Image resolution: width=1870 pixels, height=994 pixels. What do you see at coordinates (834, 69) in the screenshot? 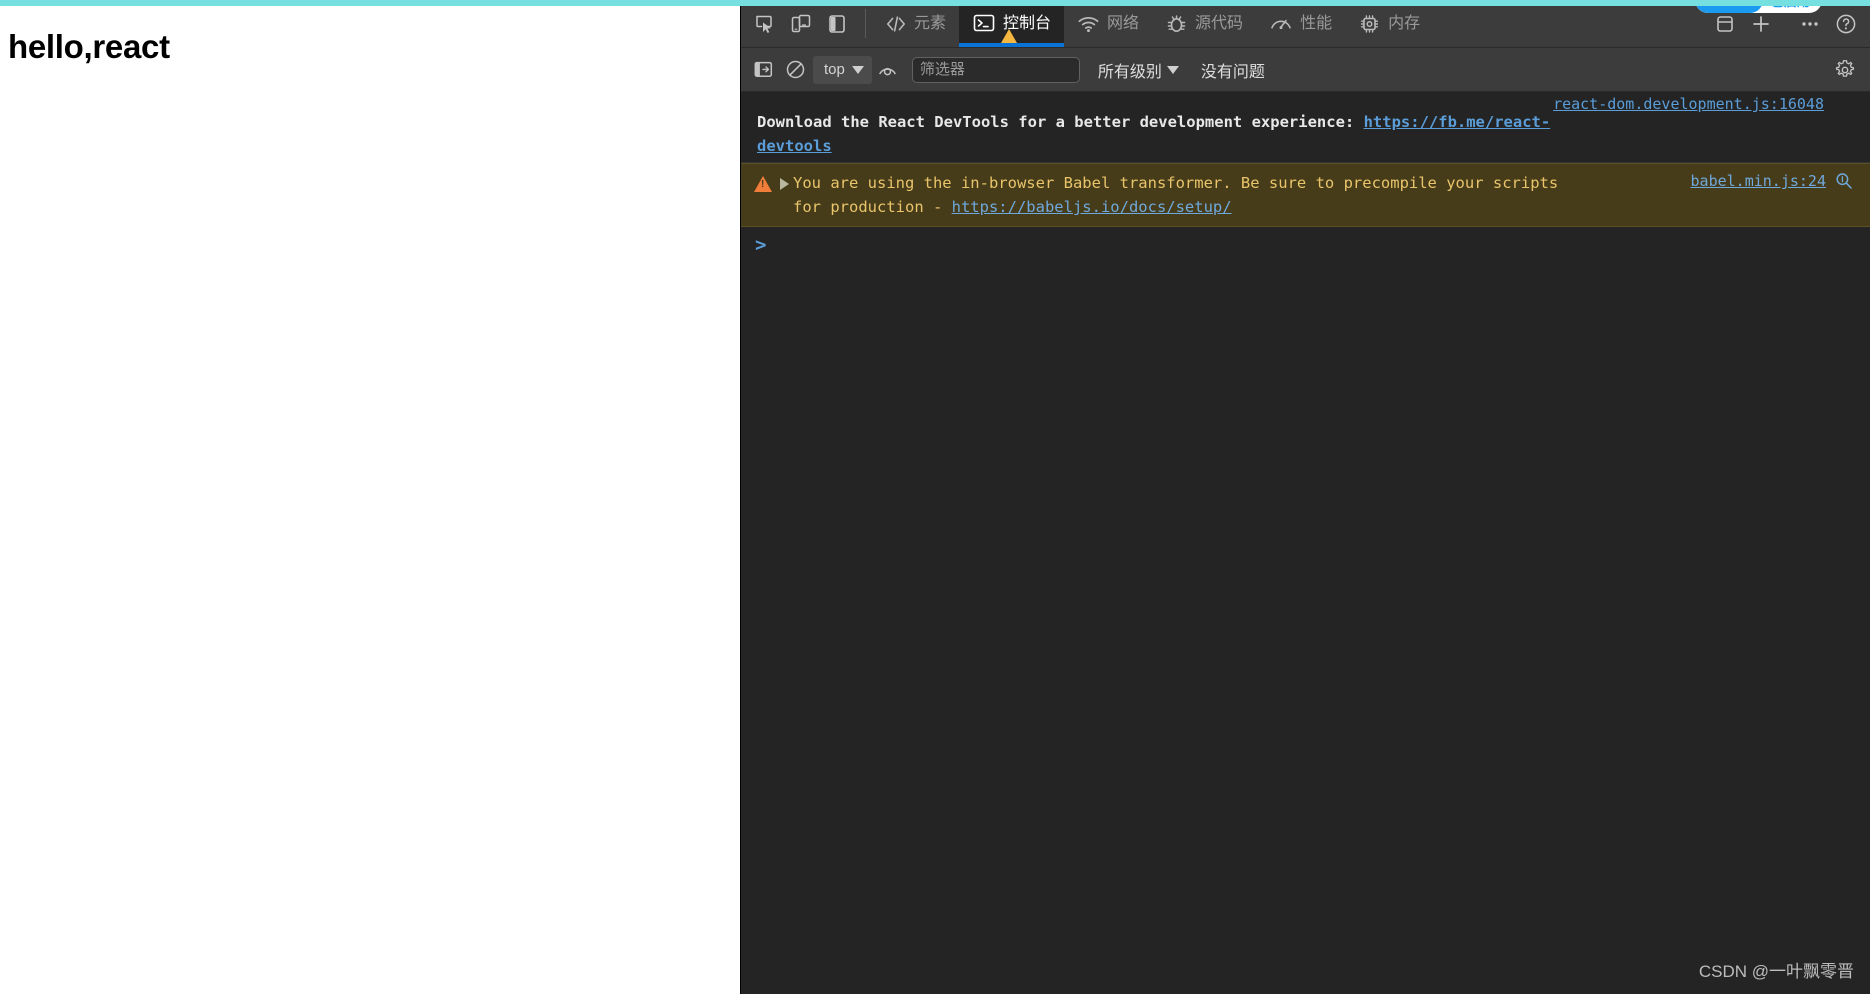
I see `execution-context-value: top` at bounding box center [834, 69].